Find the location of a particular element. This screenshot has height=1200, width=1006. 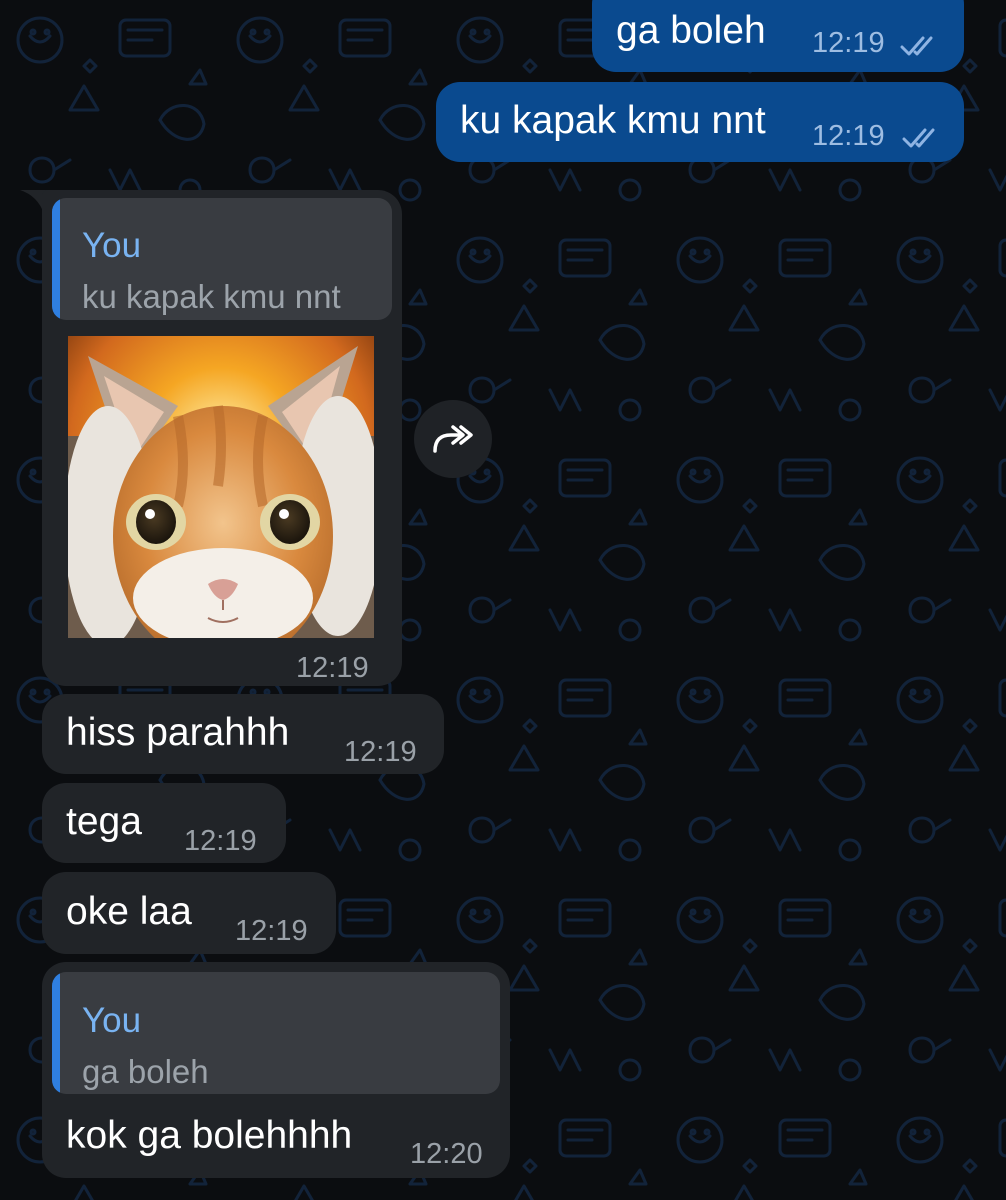

reply-quote: You ku kapak kmu nnt is located at coordinates (222, 259).